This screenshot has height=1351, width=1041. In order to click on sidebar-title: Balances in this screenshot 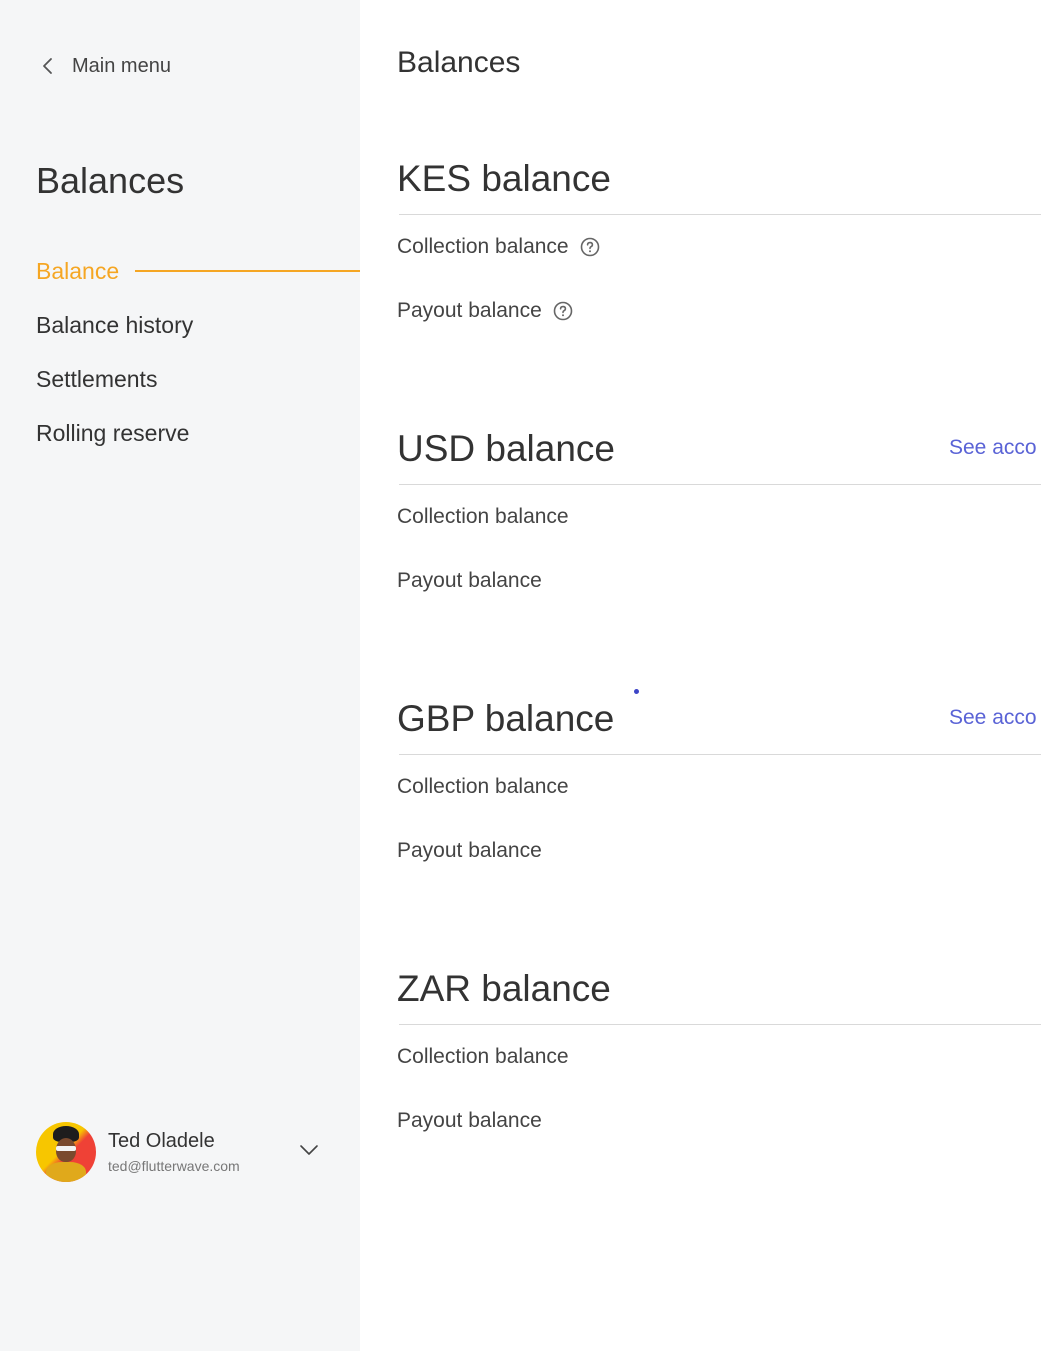, I will do `click(110, 180)`.